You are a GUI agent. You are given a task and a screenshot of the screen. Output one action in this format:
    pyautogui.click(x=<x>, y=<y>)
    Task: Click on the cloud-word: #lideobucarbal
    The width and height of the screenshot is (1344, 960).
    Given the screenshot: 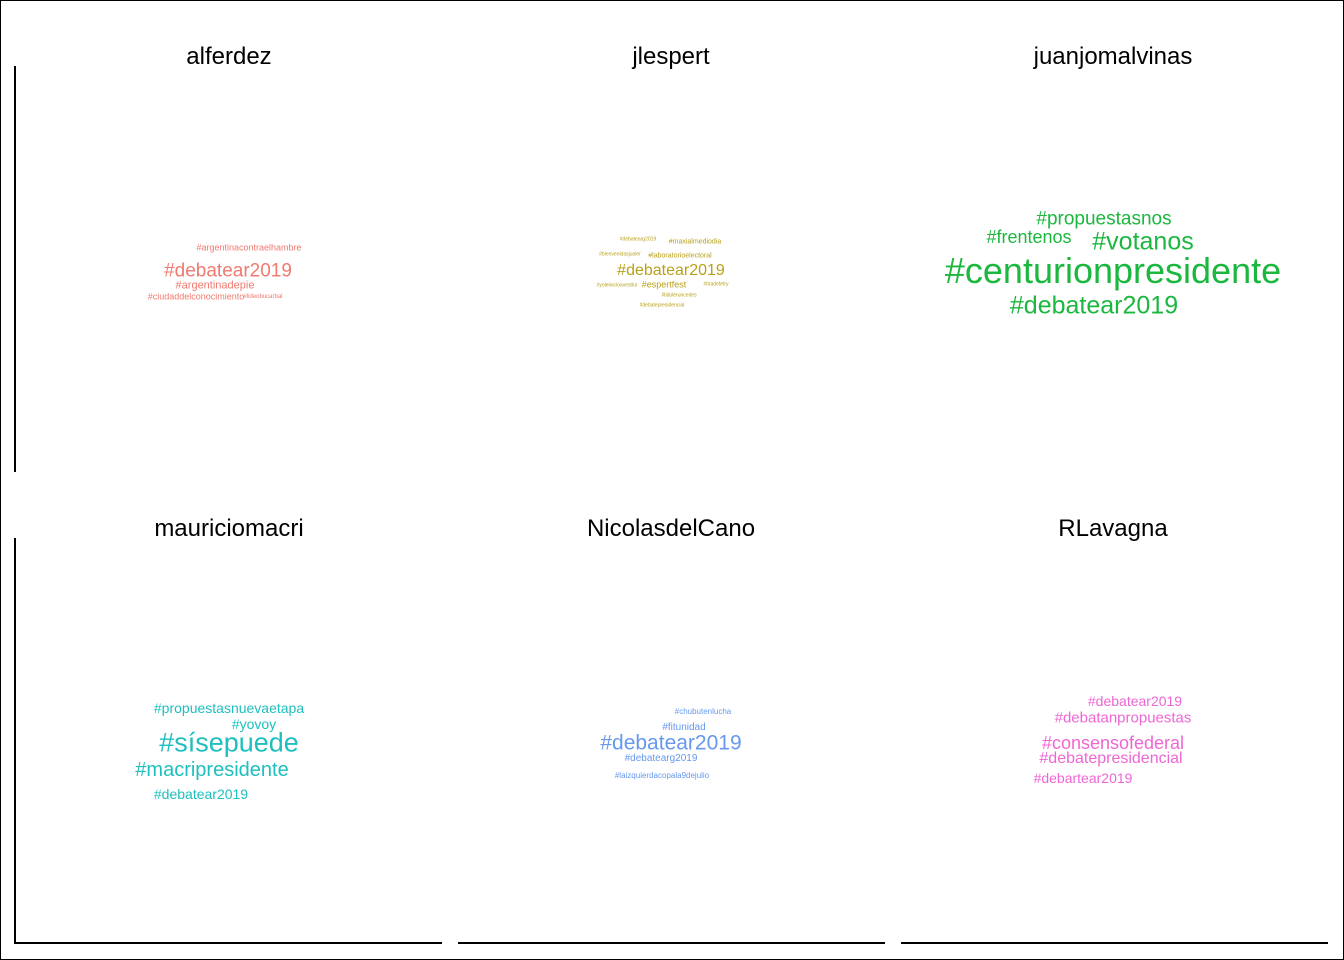 What is the action you would take?
    pyautogui.click(x=263, y=297)
    